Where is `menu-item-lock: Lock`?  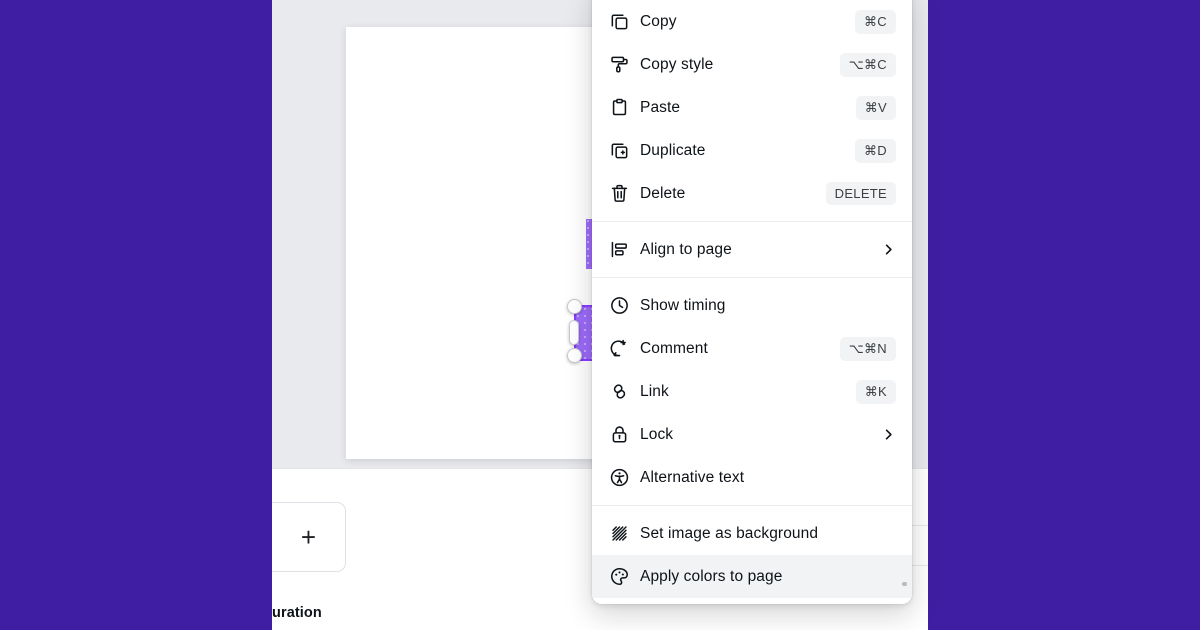 menu-item-lock: Lock is located at coordinates (752, 434).